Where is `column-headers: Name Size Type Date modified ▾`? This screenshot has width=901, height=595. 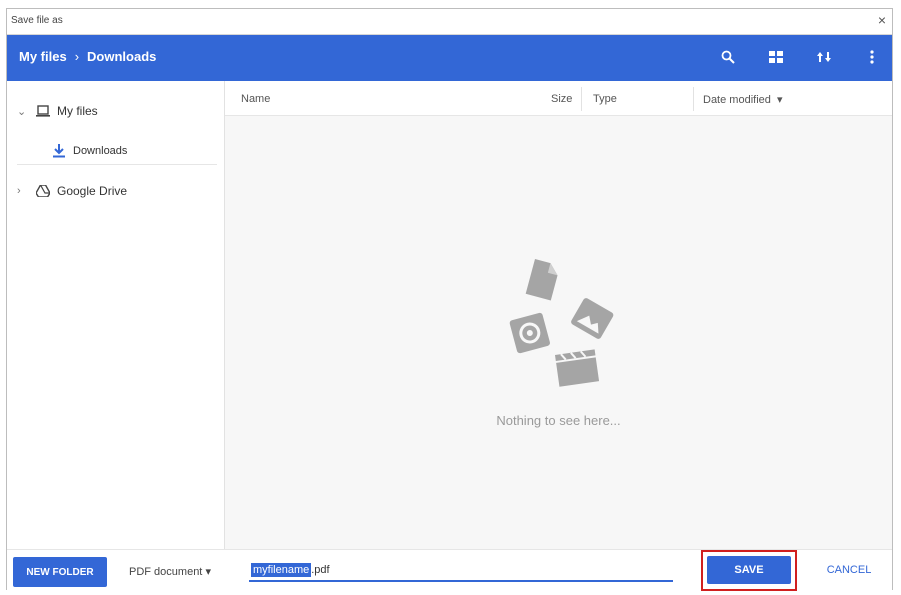 column-headers: Name Size Type Date modified ▾ is located at coordinates (558, 98).